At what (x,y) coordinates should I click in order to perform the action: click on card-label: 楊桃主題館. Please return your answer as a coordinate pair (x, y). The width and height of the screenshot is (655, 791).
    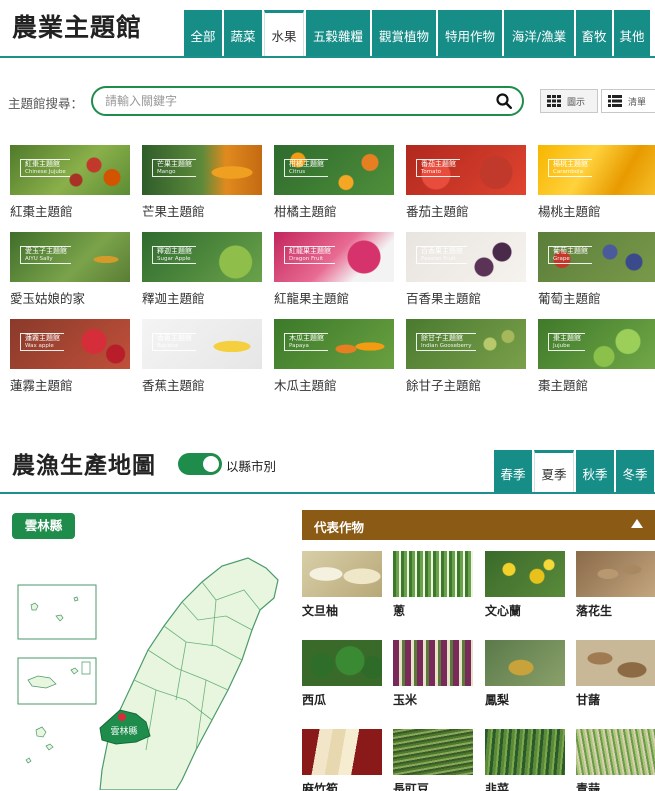
    Looking at the image, I should click on (569, 211).